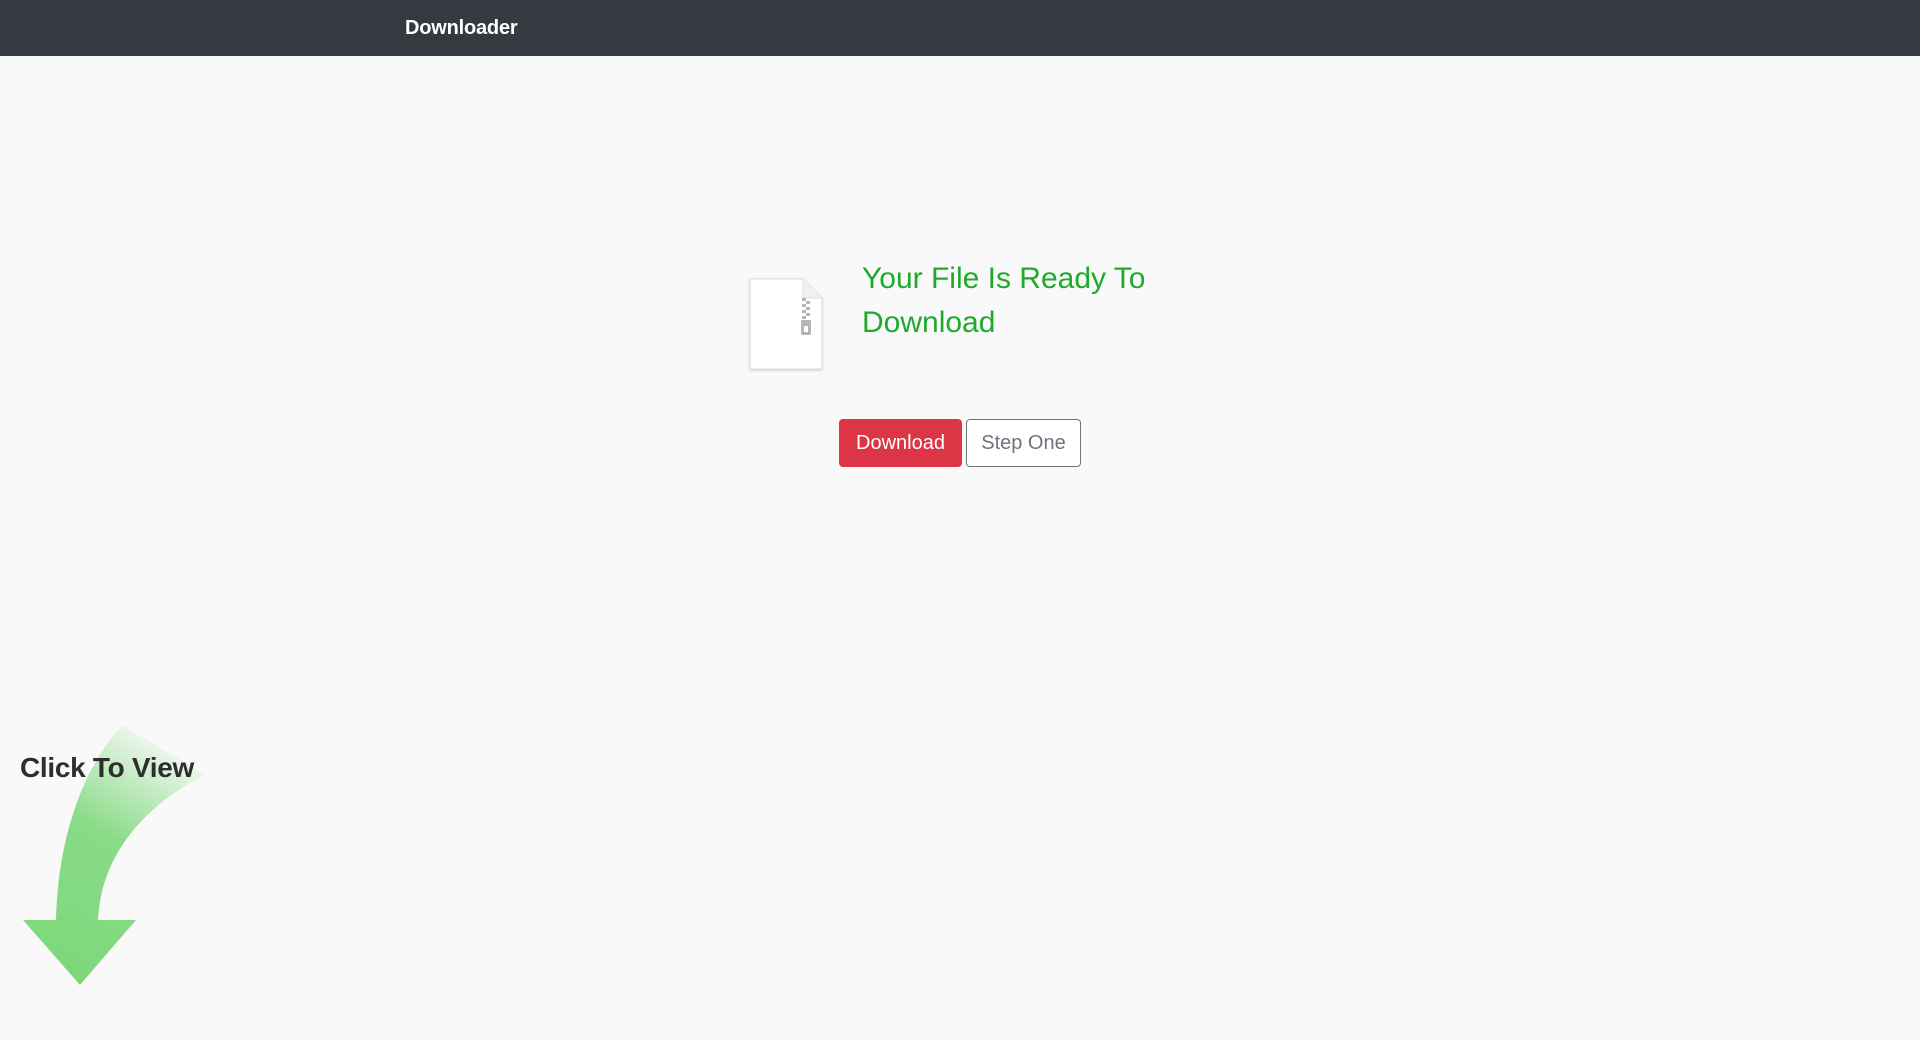 The width and height of the screenshot is (1920, 1040). Describe the element at coordinates (960, 28) in the screenshot. I see `navbar: Downloader` at that location.